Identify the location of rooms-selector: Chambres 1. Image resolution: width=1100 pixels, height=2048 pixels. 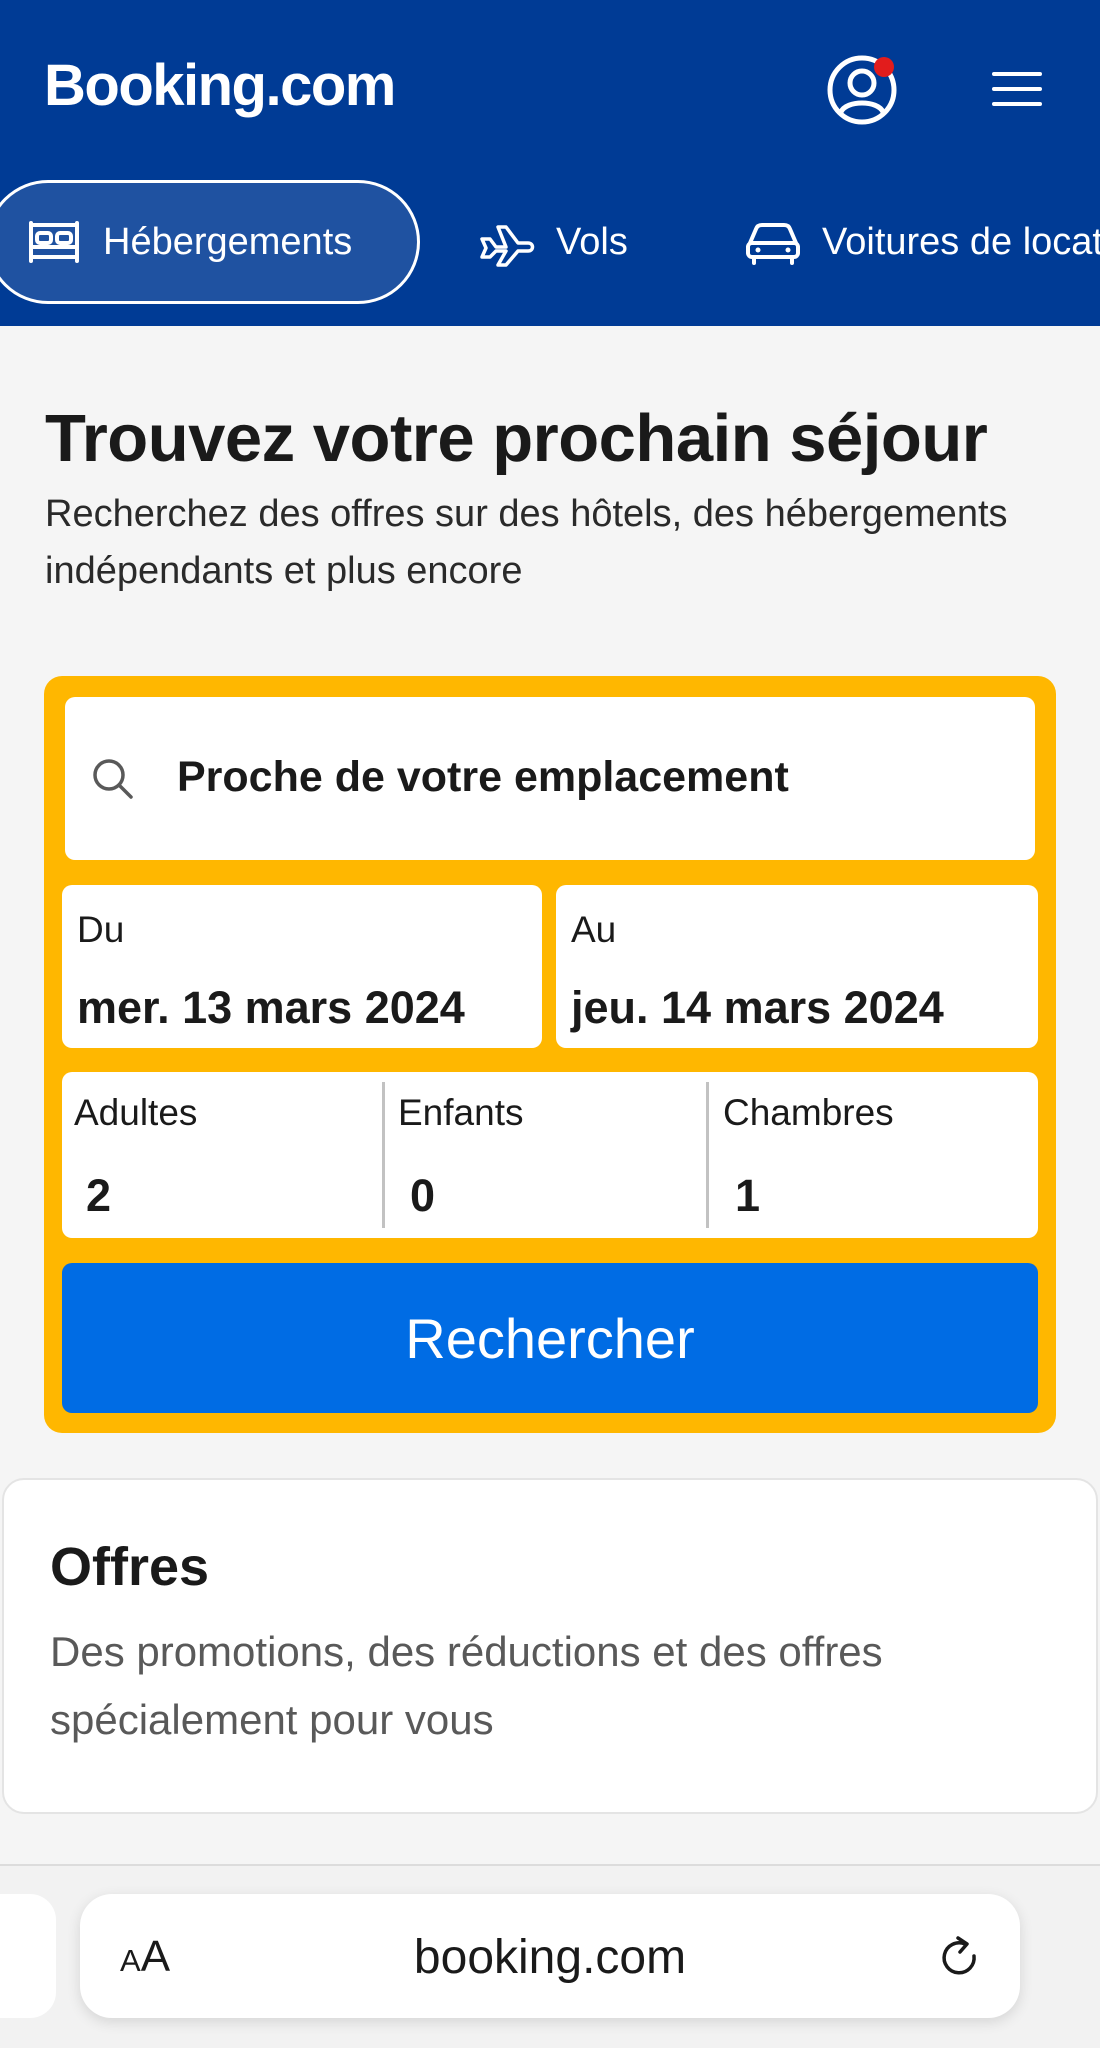
(873, 1155).